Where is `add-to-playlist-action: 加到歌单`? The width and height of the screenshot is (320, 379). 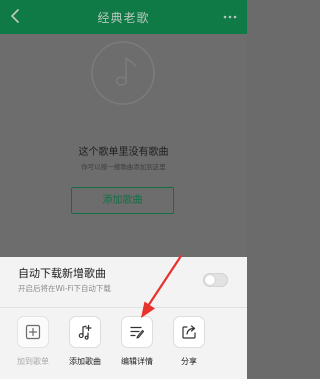 add-to-playlist-action: 加到歌单 is located at coordinates (33, 346).